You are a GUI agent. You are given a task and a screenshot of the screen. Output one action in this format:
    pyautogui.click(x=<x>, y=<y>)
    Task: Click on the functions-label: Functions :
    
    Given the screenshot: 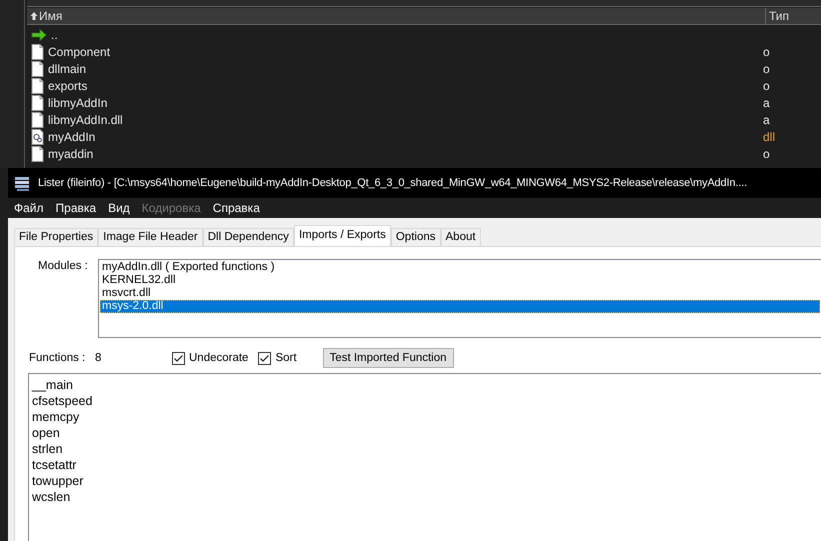 What is the action you would take?
    pyautogui.click(x=57, y=358)
    